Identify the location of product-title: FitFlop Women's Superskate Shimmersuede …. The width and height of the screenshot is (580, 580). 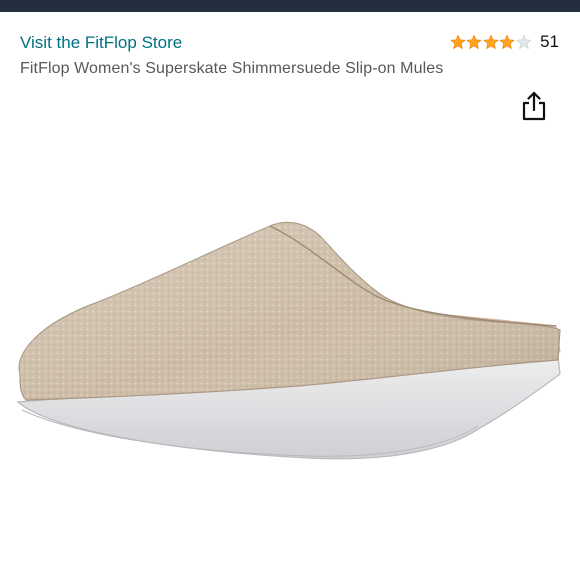
(232, 68).